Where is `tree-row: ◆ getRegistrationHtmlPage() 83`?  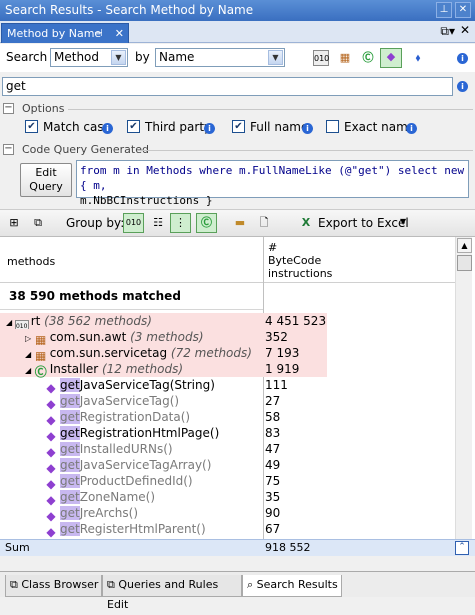
tree-row: ◆ getRegistrationHtmlPage() 83 is located at coordinates (227, 434).